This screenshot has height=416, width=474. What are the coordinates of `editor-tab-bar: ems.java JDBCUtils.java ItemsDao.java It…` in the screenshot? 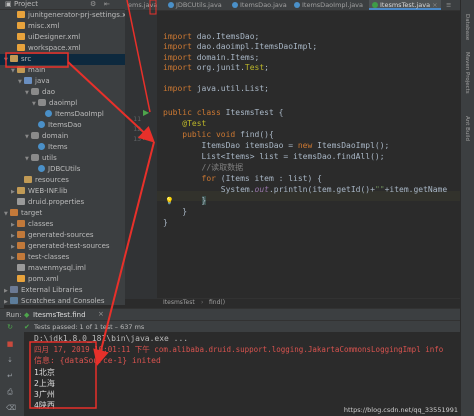 It's located at (292, 5).